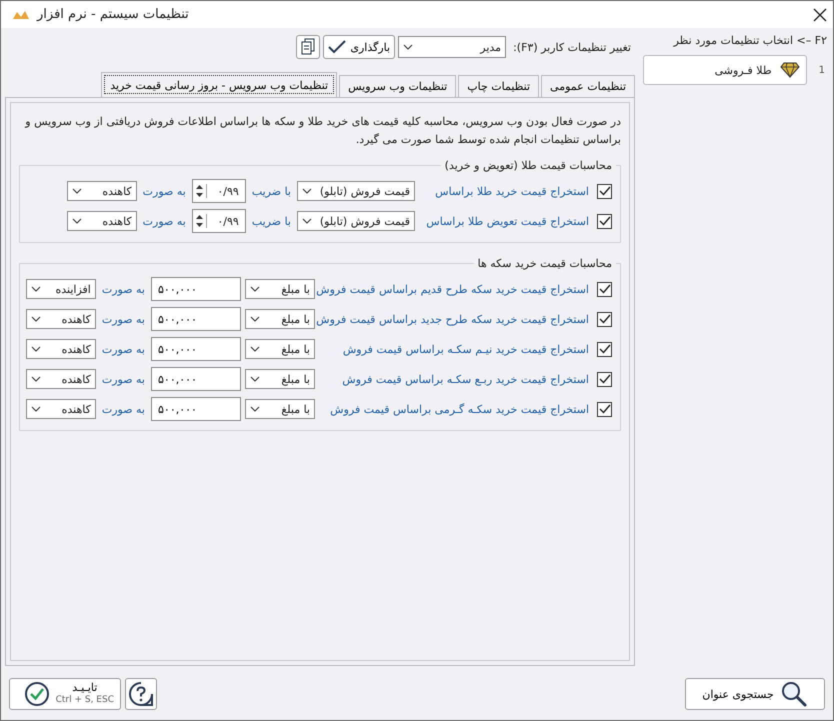 The width and height of the screenshot is (834, 721). What do you see at coordinates (113, 14) in the screenshot?
I see `window-title: تنظیمات سیستم - نرم افزار` at bounding box center [113, 14].